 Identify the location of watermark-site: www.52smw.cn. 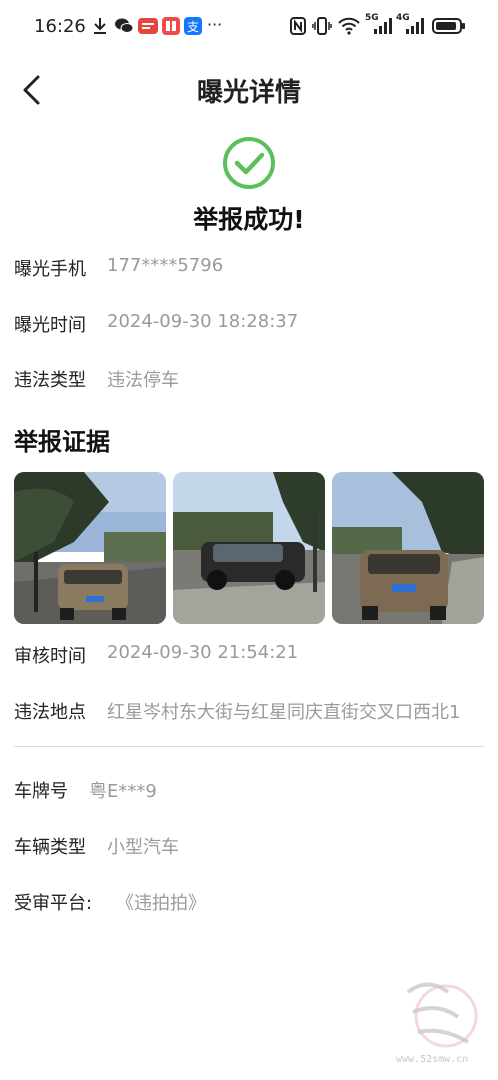
(432, 1059).